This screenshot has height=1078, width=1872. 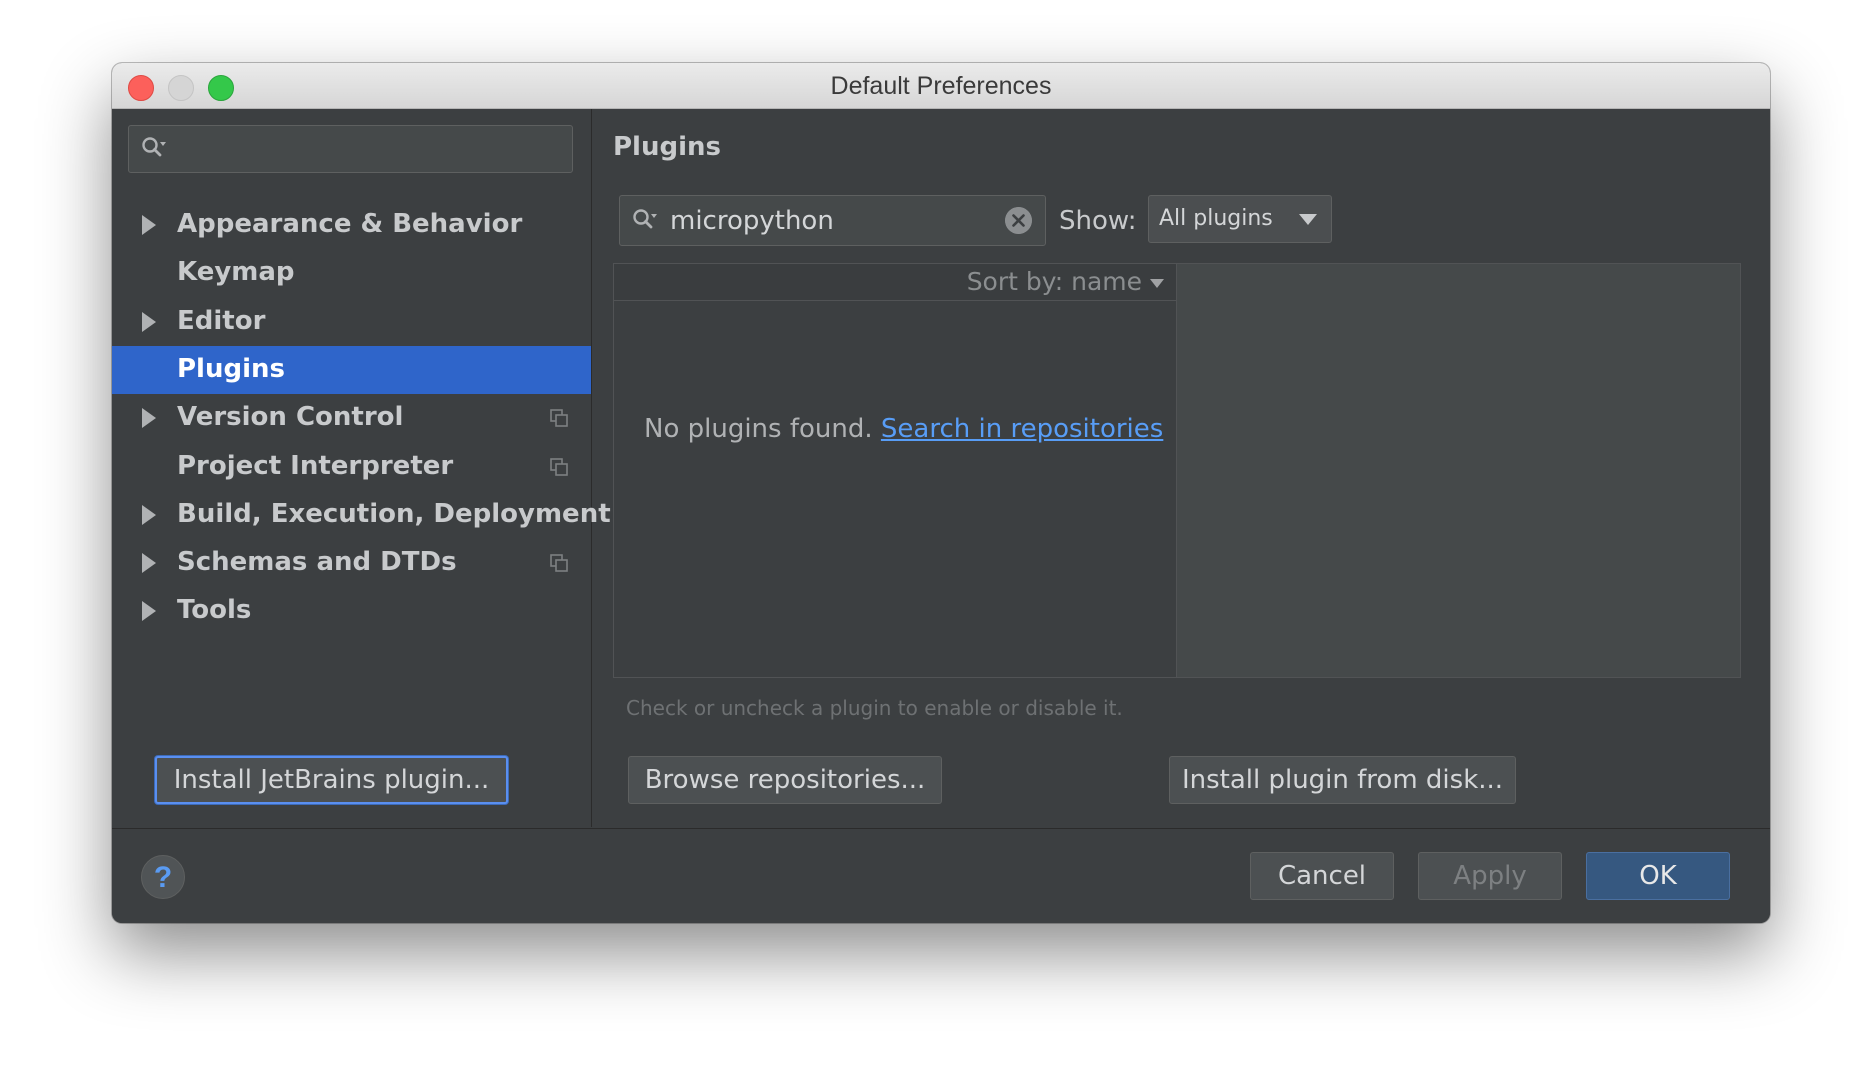 I want to click on sort-header: Sort by: name, so click(x=895, y=282).